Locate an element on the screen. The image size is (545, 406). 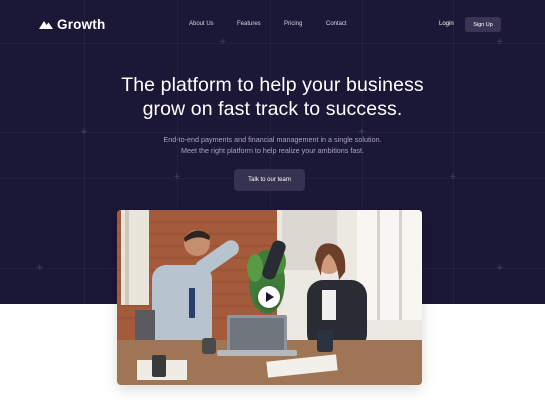
mountain-icon is located at coordinates (46, 25).